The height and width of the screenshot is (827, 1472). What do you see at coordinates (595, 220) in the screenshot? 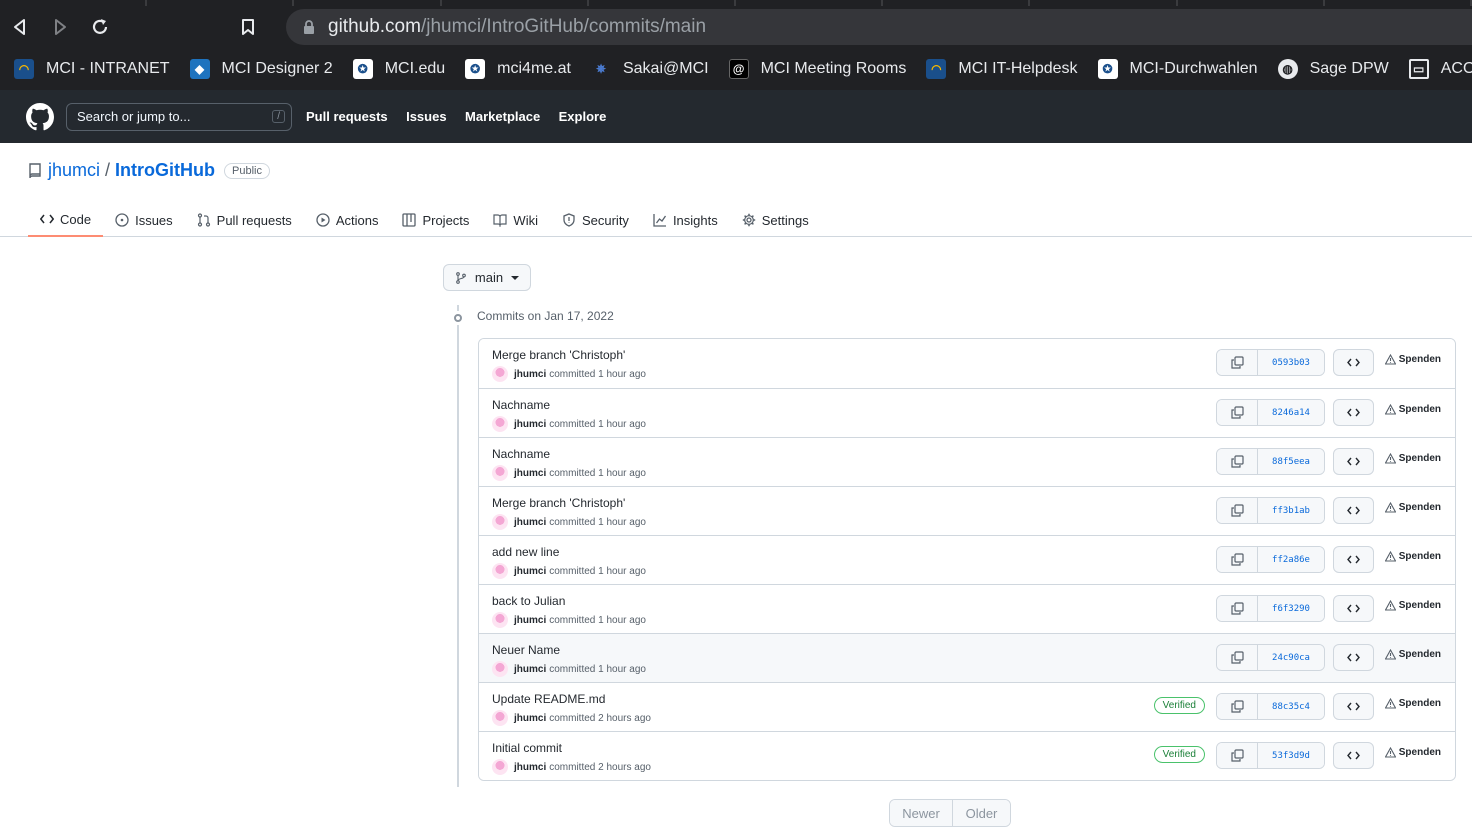
I see `tab-security: Security` at bounding box center [595, 220].